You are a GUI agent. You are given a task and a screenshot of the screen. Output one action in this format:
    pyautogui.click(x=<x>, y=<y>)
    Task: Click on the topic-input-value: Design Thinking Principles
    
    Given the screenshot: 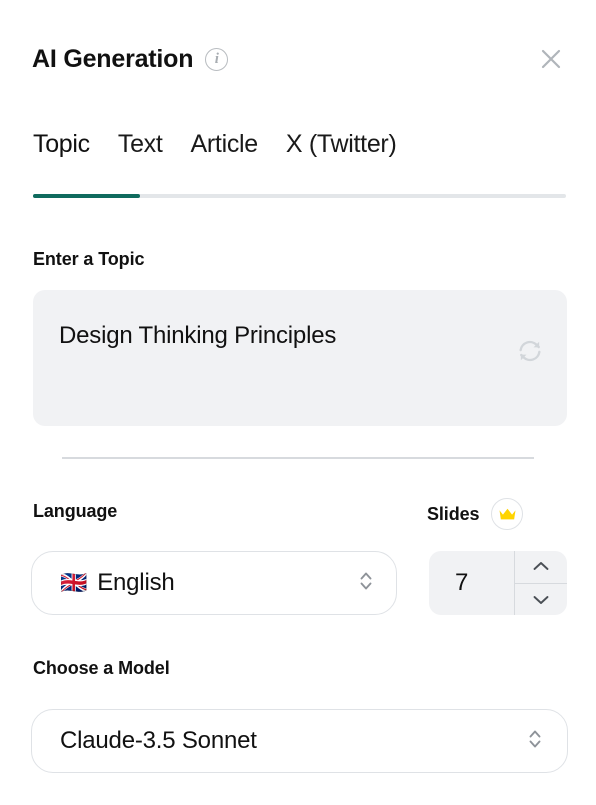 What is the action you would take?
    pyautogui.click(x=198, y=335)
    